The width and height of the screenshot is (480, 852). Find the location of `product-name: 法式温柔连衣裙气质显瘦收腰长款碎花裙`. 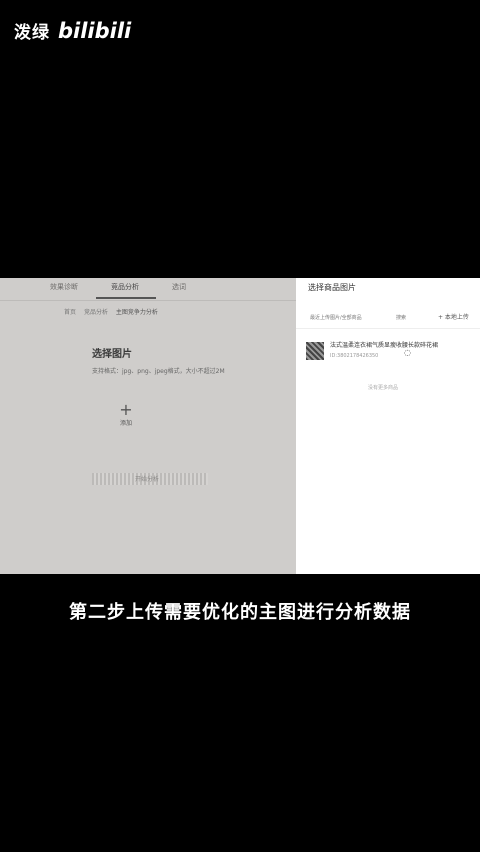

product-name: 法式温柔连衣裙气质显瘦收腰长款碎花裙 is located at coordinates (384, 345).